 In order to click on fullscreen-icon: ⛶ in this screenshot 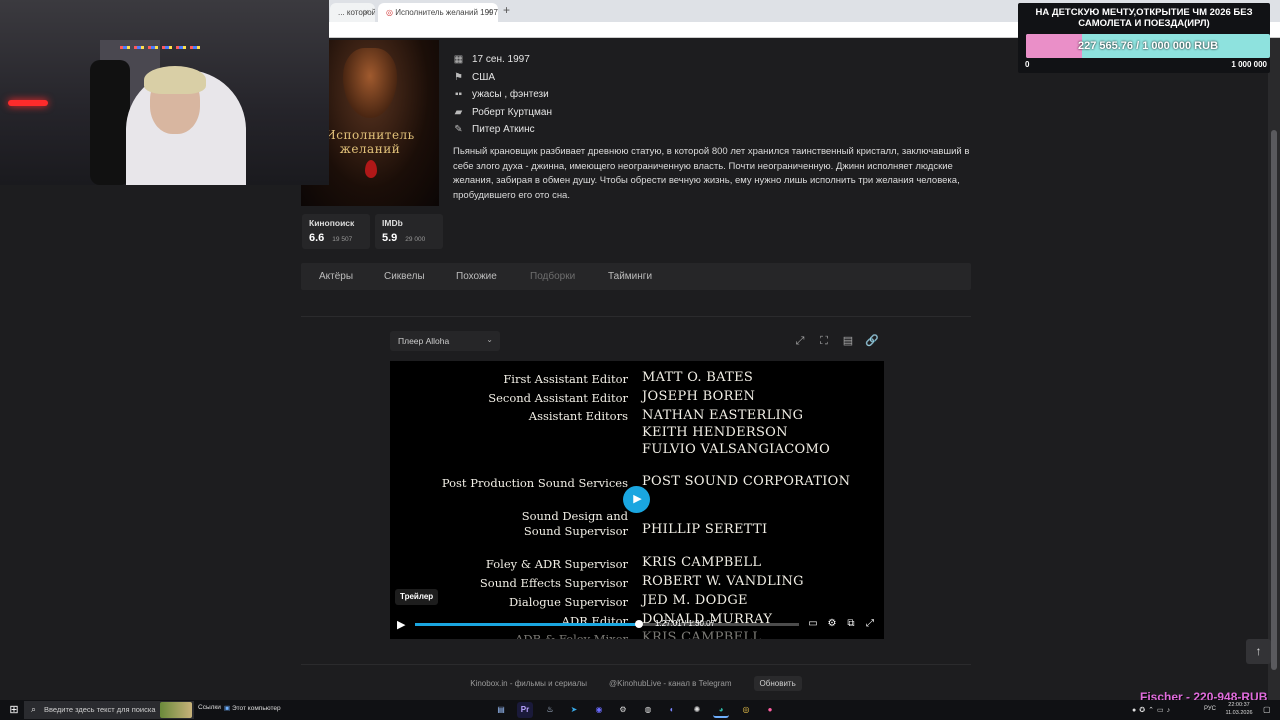, I will do `click(824, 341)`.